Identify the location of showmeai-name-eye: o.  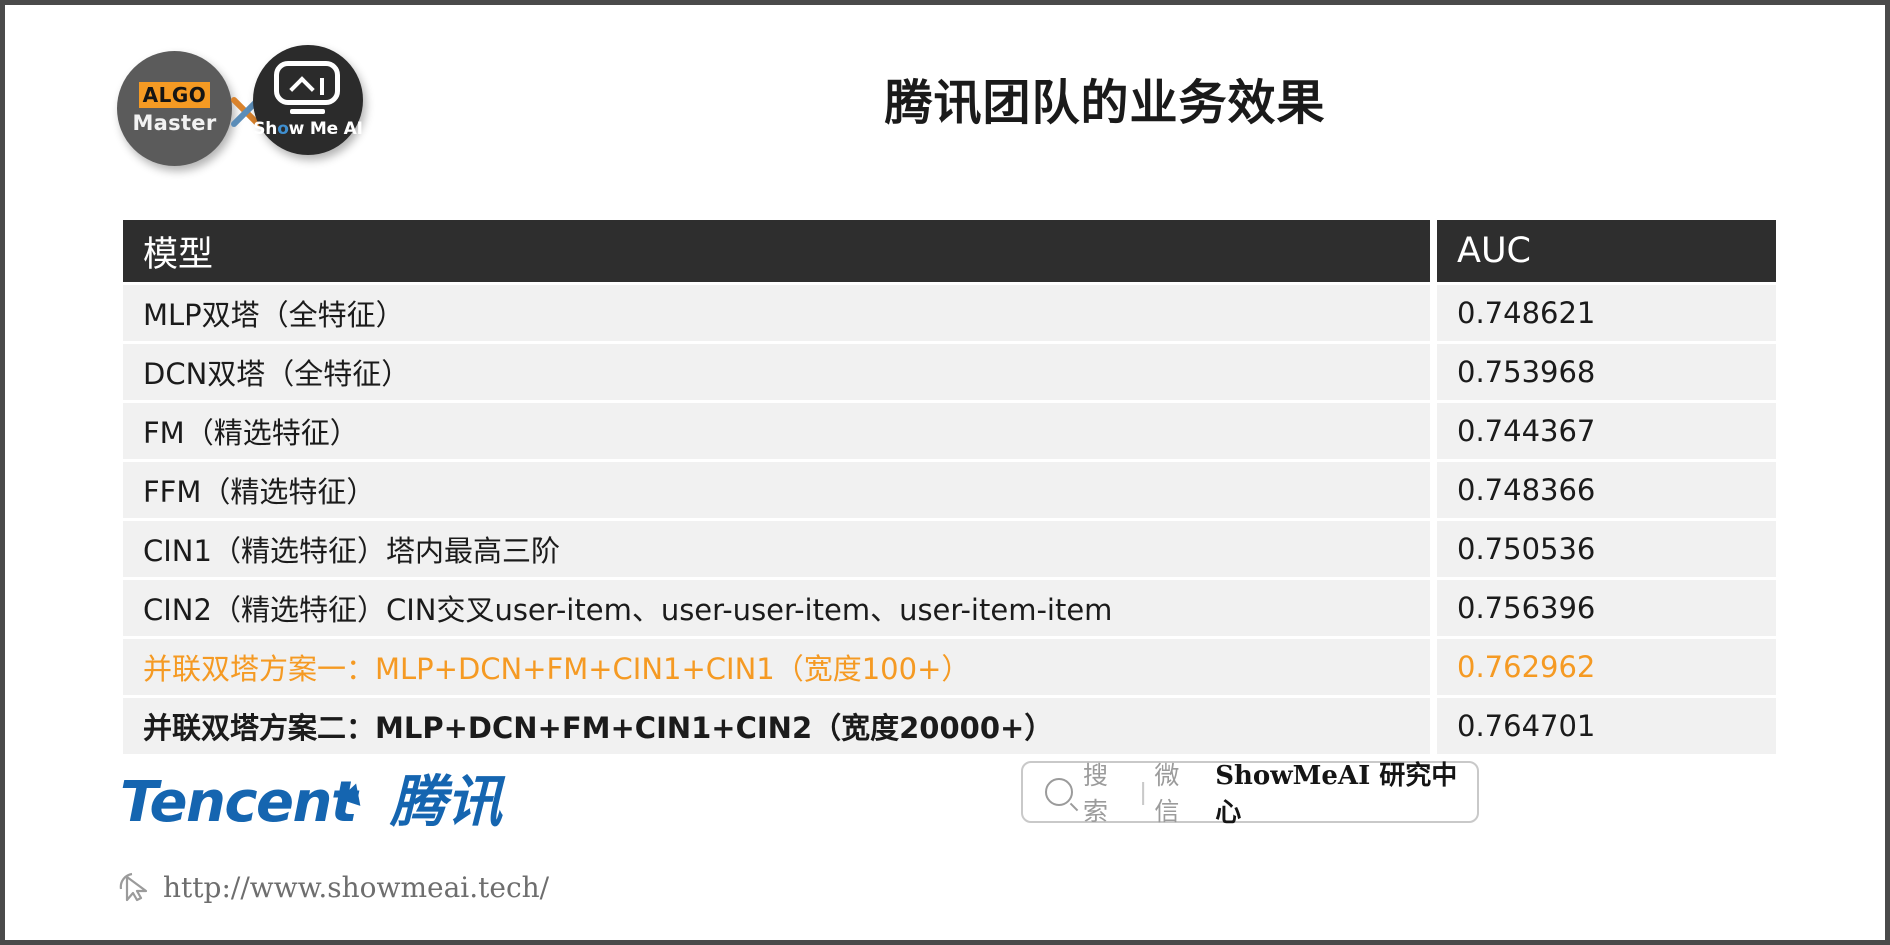
(283, 129).